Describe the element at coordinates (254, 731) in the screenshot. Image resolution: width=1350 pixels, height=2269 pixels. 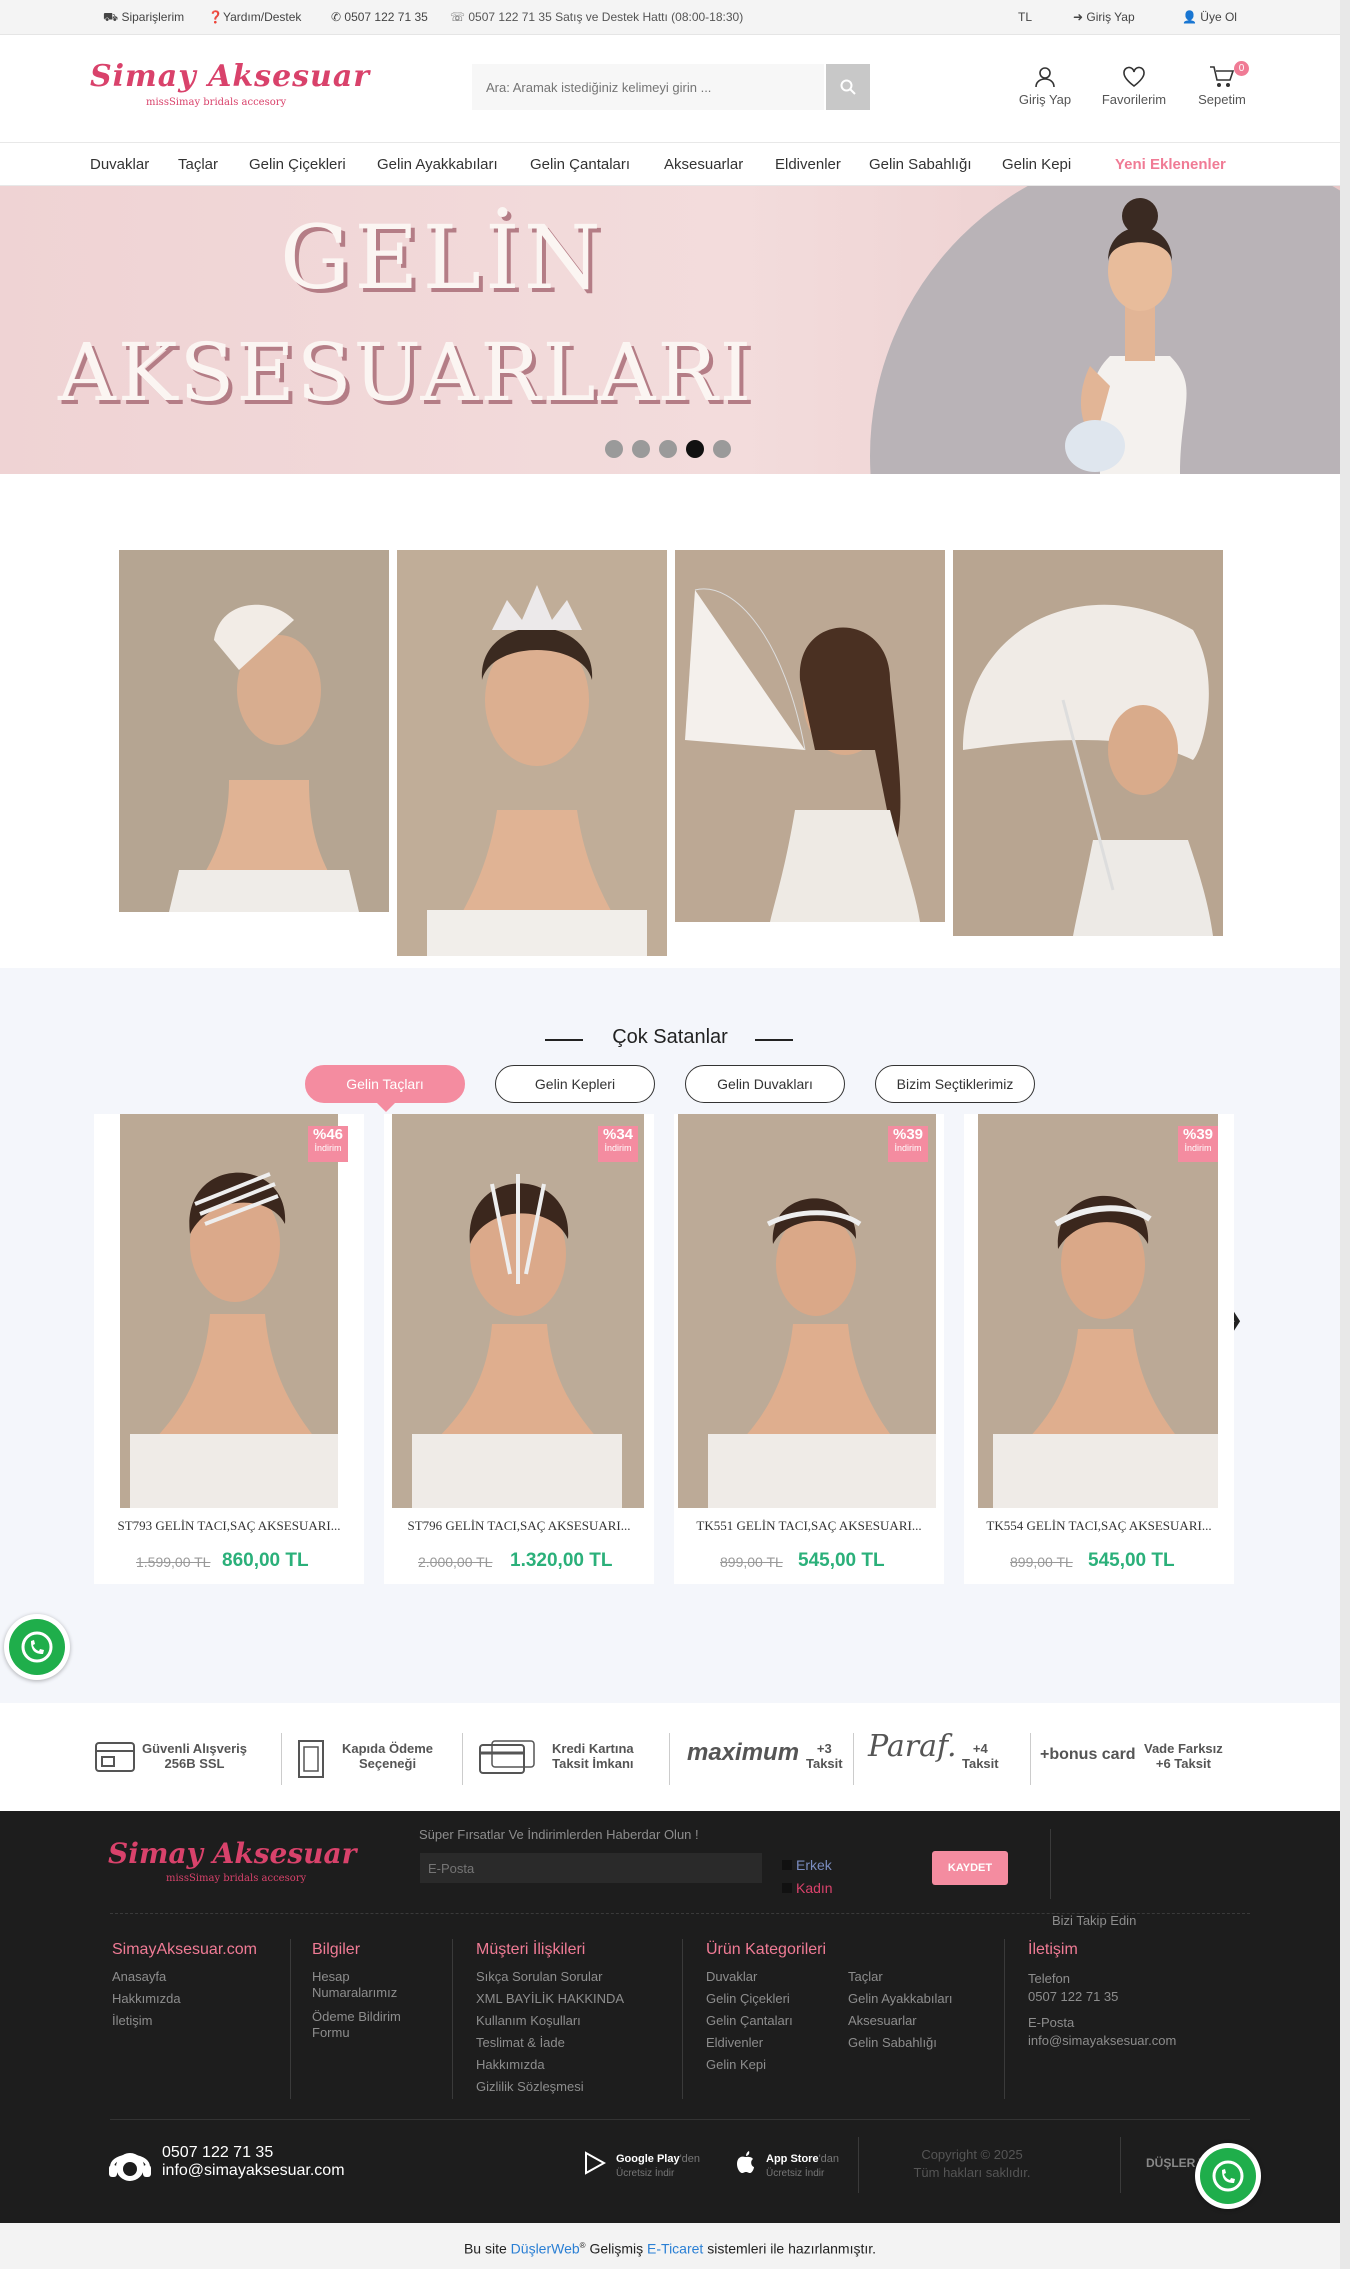
I see `gallery-image-hat` at that location.